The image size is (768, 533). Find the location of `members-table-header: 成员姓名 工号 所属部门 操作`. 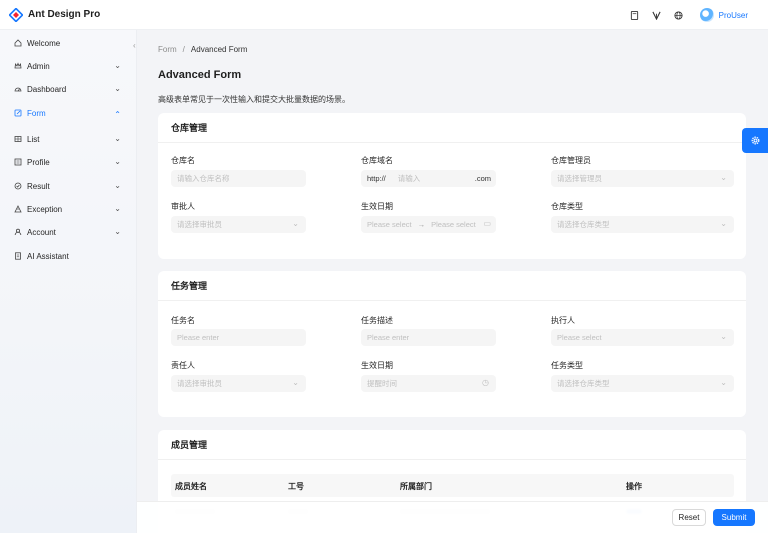

members-table-header: 成员姓名 工号 所属部门 操作 is located at coordinates (452, 485).